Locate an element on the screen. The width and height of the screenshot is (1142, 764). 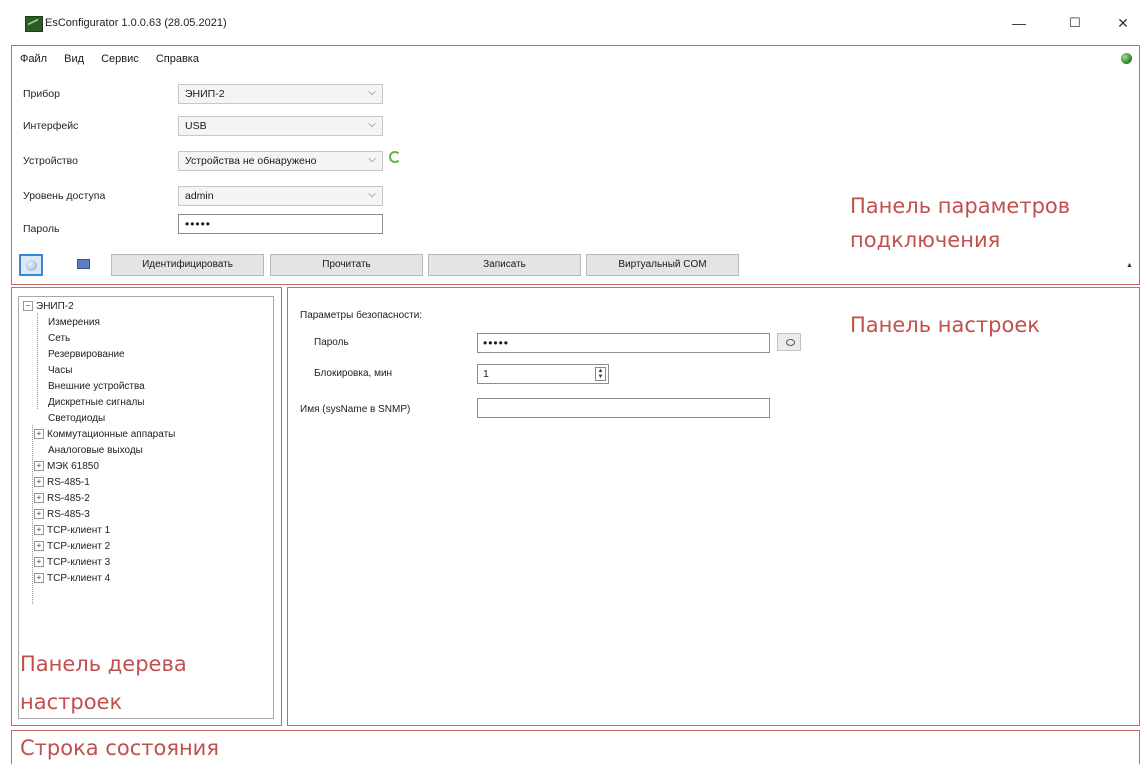
password-field: ••••• is located at coordinates (280, 224).